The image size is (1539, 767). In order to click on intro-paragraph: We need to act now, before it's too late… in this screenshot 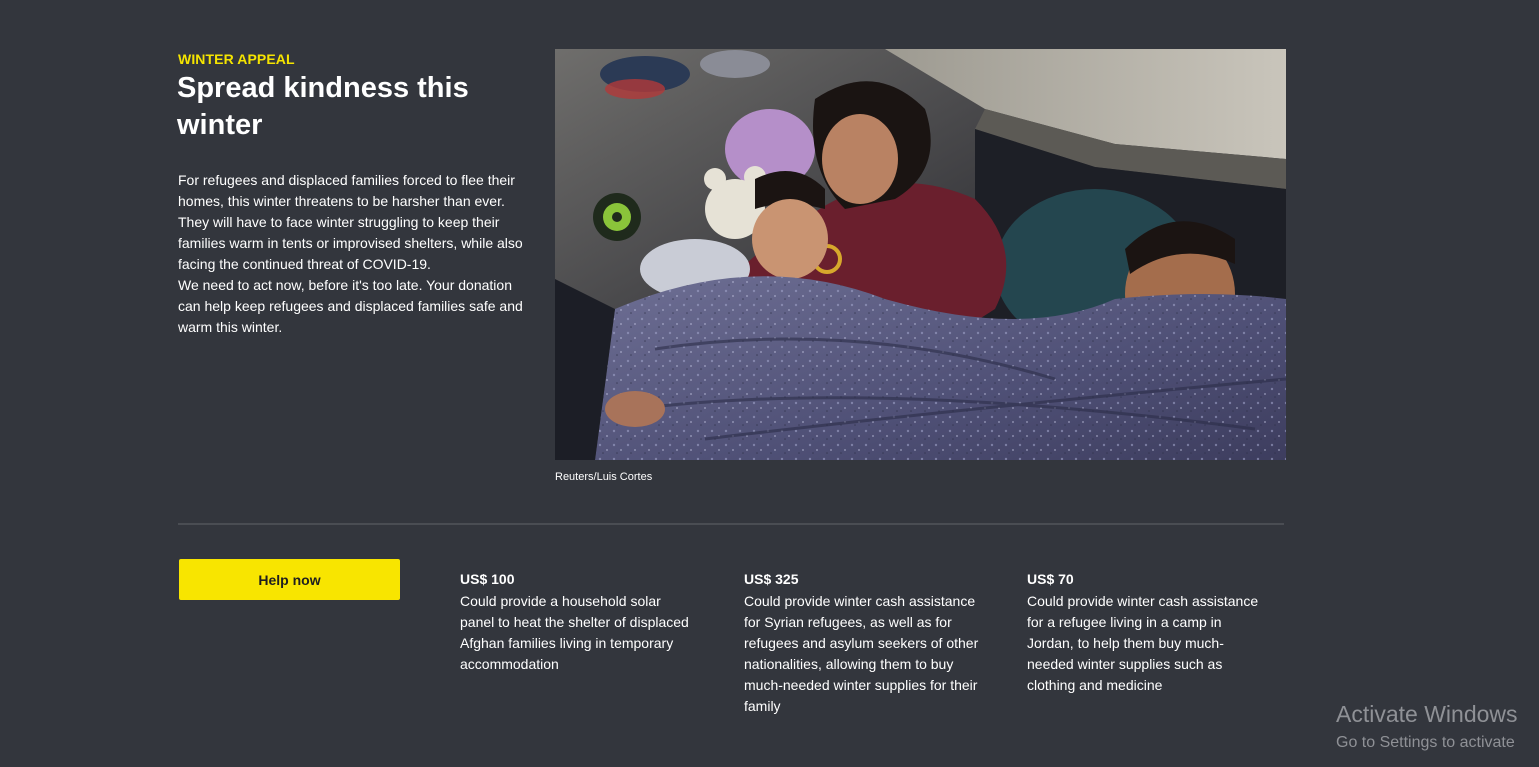, I will do `click(350, 306)`.